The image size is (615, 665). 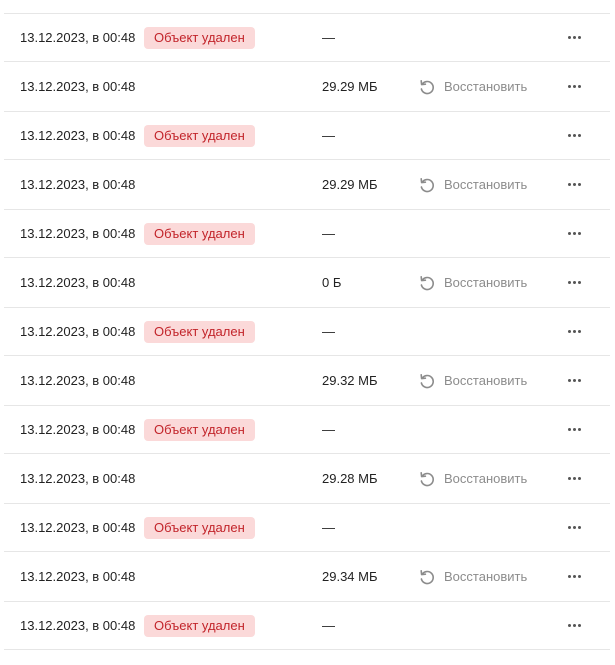 What do you see at coordinates (307, 283) in the screenshot?
I see `list-item: 13.12.2023, в 00:48 0 Б Восстановить` at bounding box center [307, 283].